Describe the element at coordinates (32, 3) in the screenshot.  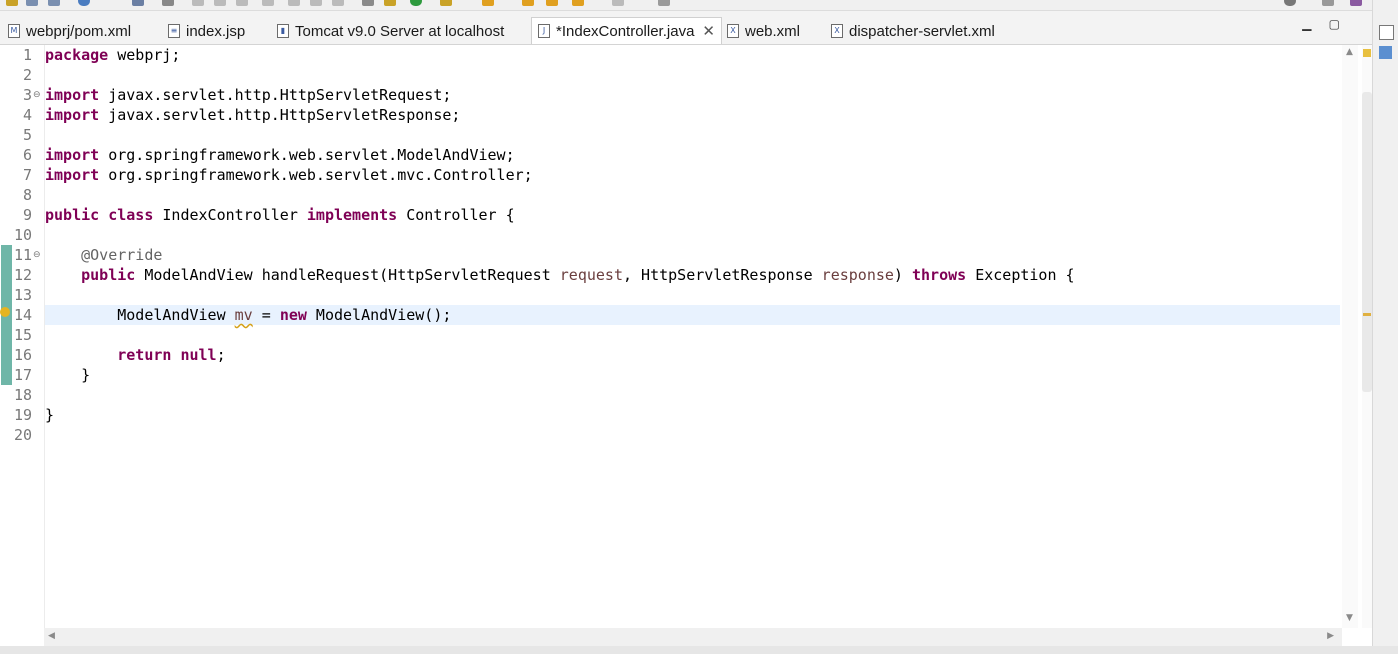
I see `save-icon` at that location.